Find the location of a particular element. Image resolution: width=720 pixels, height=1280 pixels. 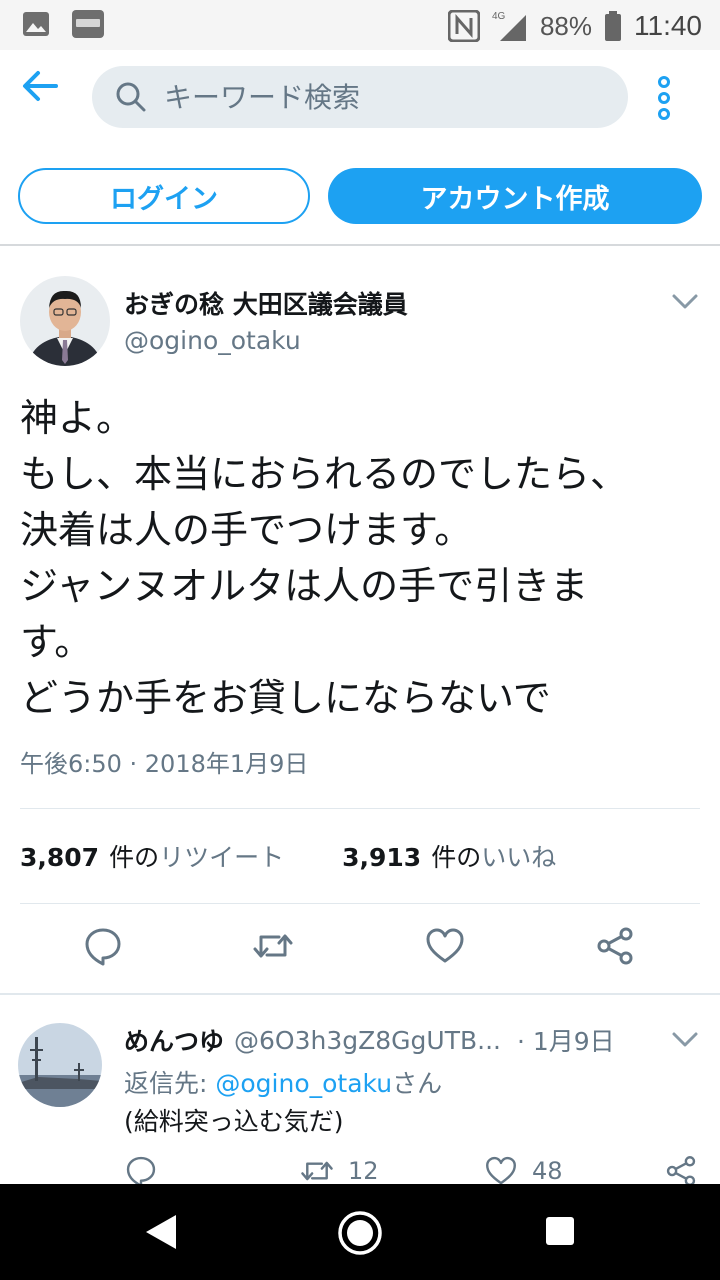

reply-menu-button is located at coordinates (685, 1040).